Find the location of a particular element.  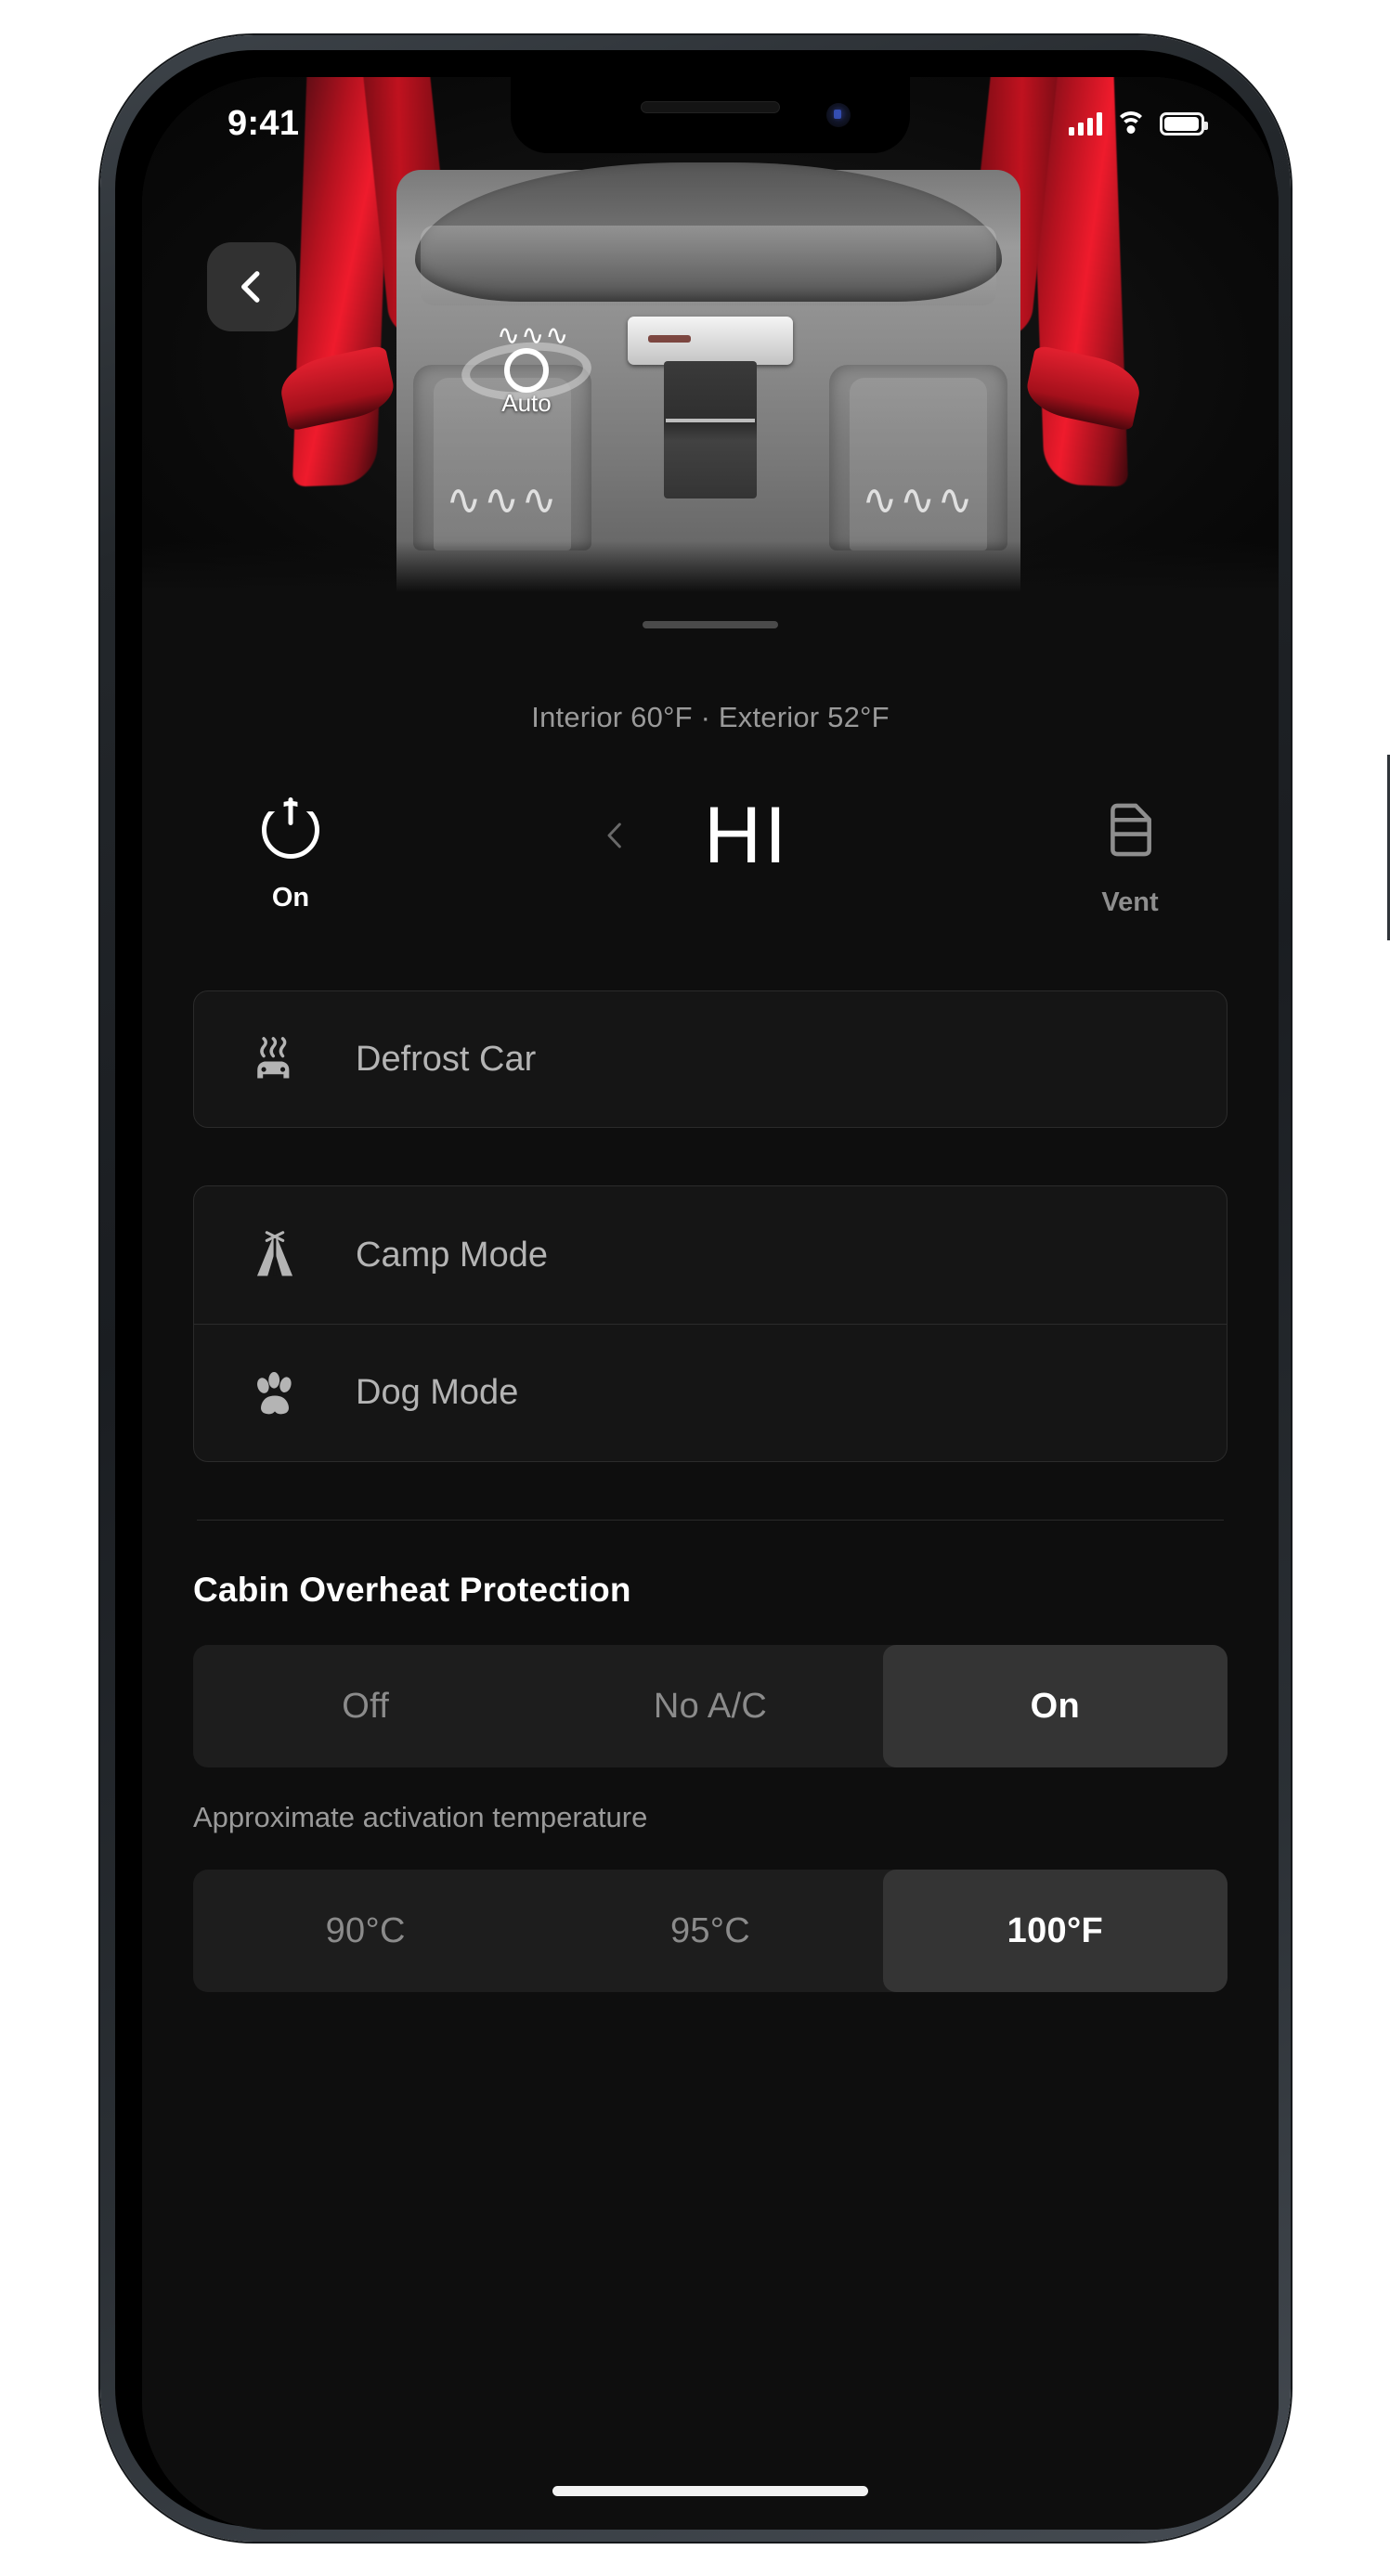

passenger-seat-cushion is located at coordinates (918, 464).